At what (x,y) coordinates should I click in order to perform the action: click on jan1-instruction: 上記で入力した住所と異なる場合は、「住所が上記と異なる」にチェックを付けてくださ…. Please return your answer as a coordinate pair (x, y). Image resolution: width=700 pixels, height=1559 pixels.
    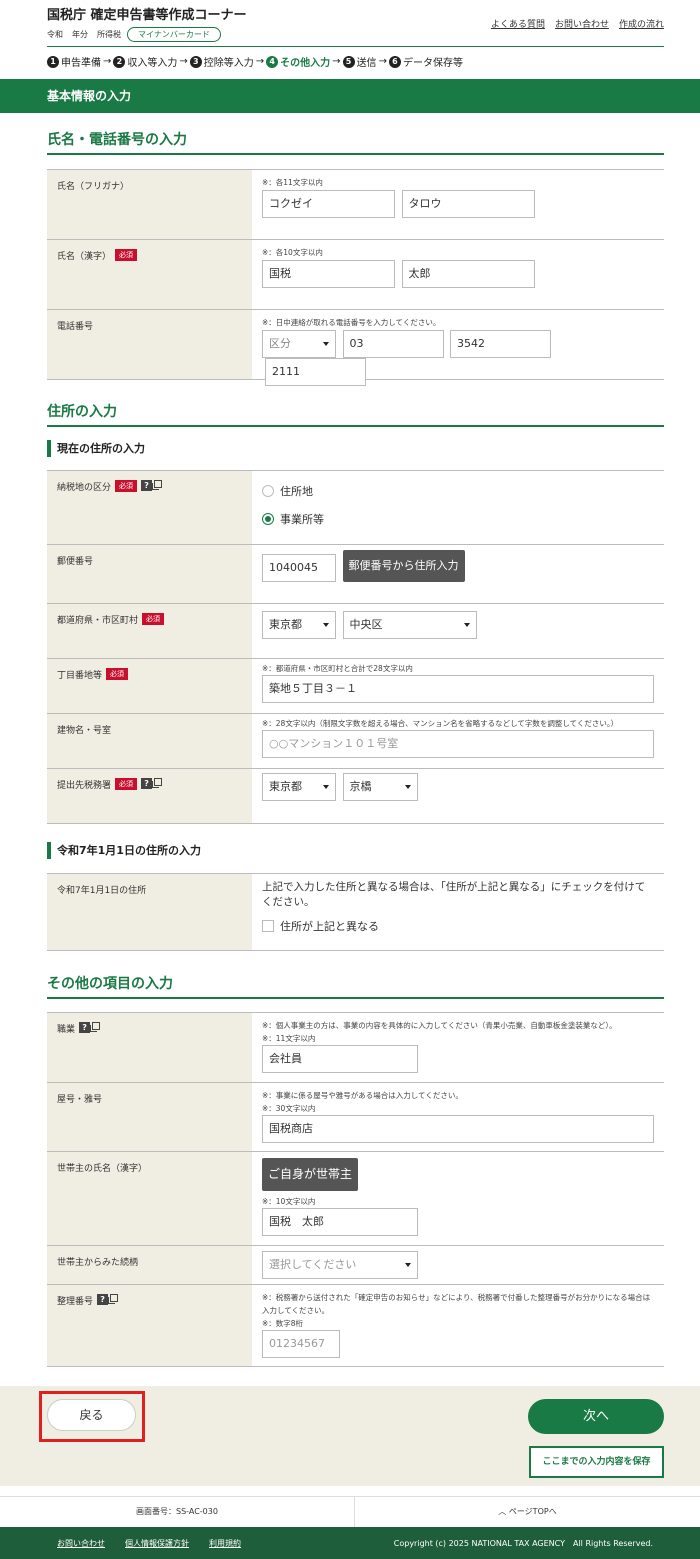
    Looking at the image, I should click on (454, 894).